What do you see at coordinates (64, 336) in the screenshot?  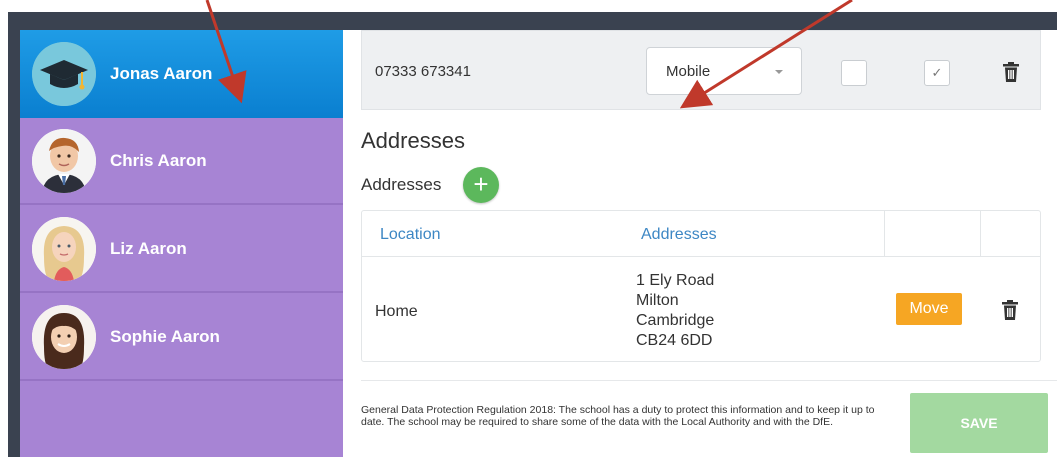 I see `girl-dark-hair-photo` at bounding box center [64, 336].